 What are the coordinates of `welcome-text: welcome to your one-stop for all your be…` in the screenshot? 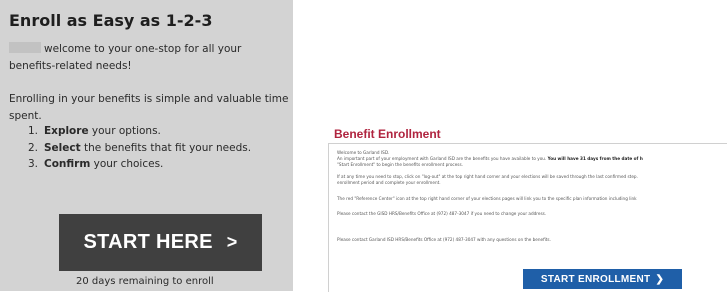 It's located at (125, 57).